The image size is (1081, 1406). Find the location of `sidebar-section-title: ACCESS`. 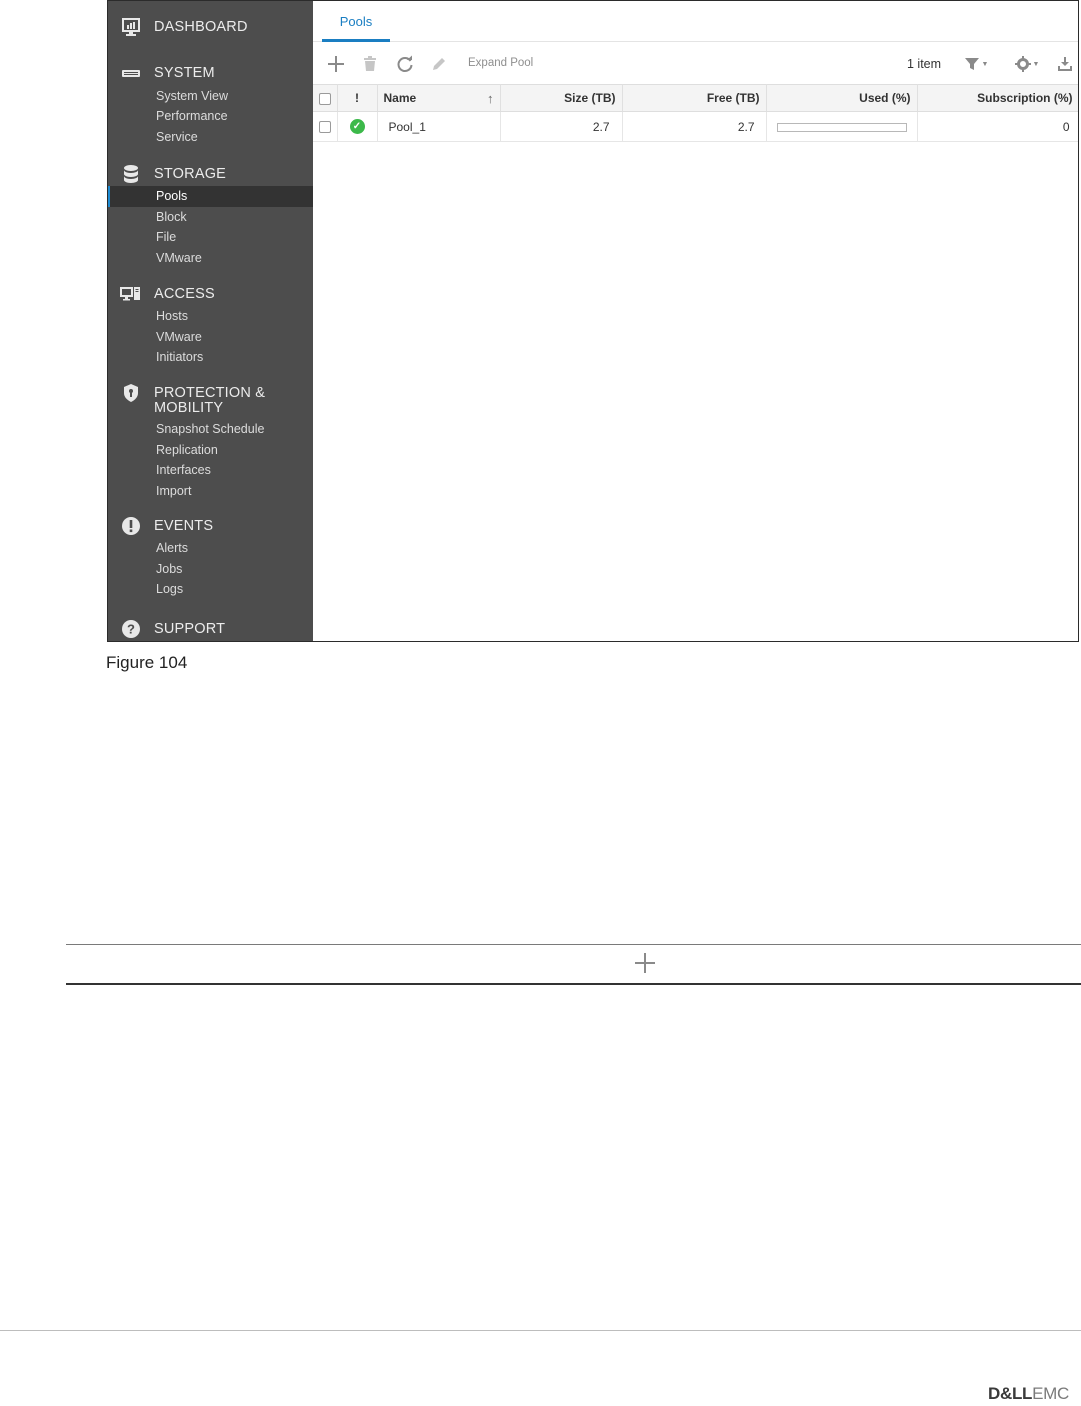

sidebar-section-title: ACCESS is located at coordinates (184, 294).